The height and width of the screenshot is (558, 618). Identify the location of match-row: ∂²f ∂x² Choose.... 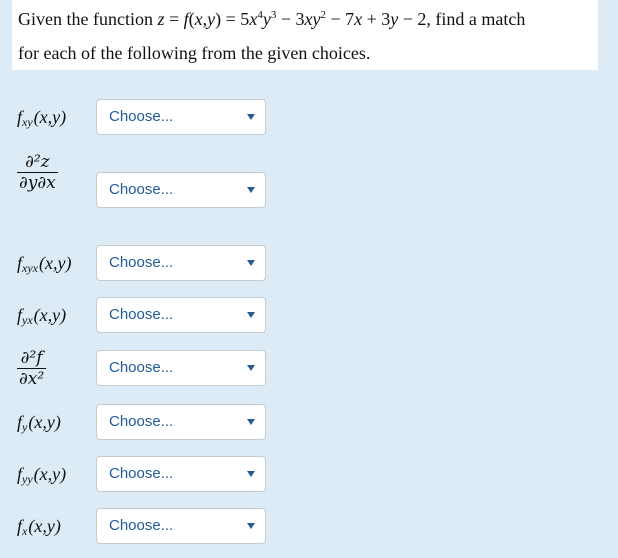
(317, 368).